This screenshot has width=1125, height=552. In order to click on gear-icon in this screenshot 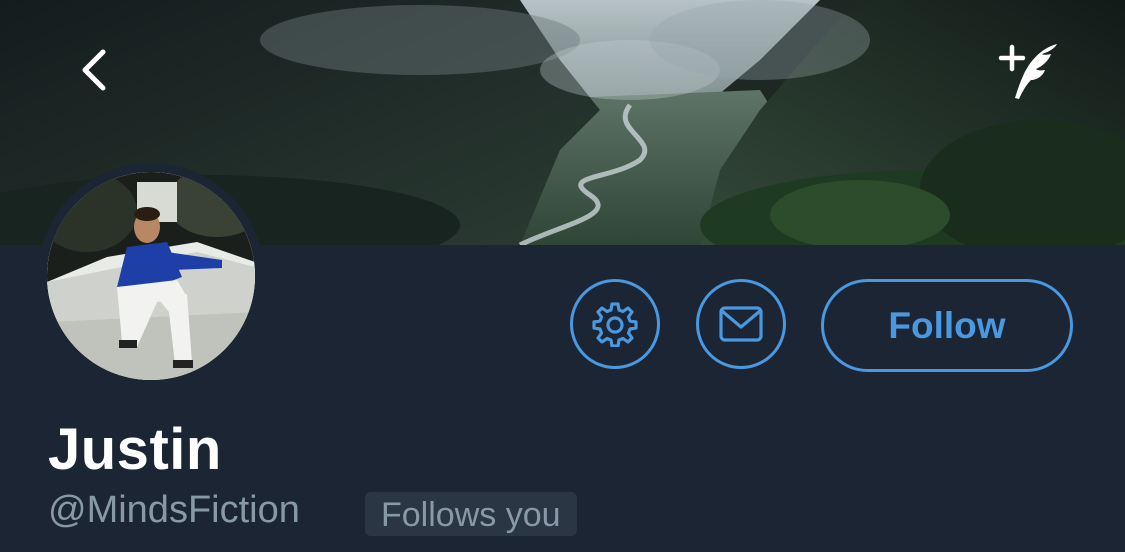, I will do `click(615, 324)`.